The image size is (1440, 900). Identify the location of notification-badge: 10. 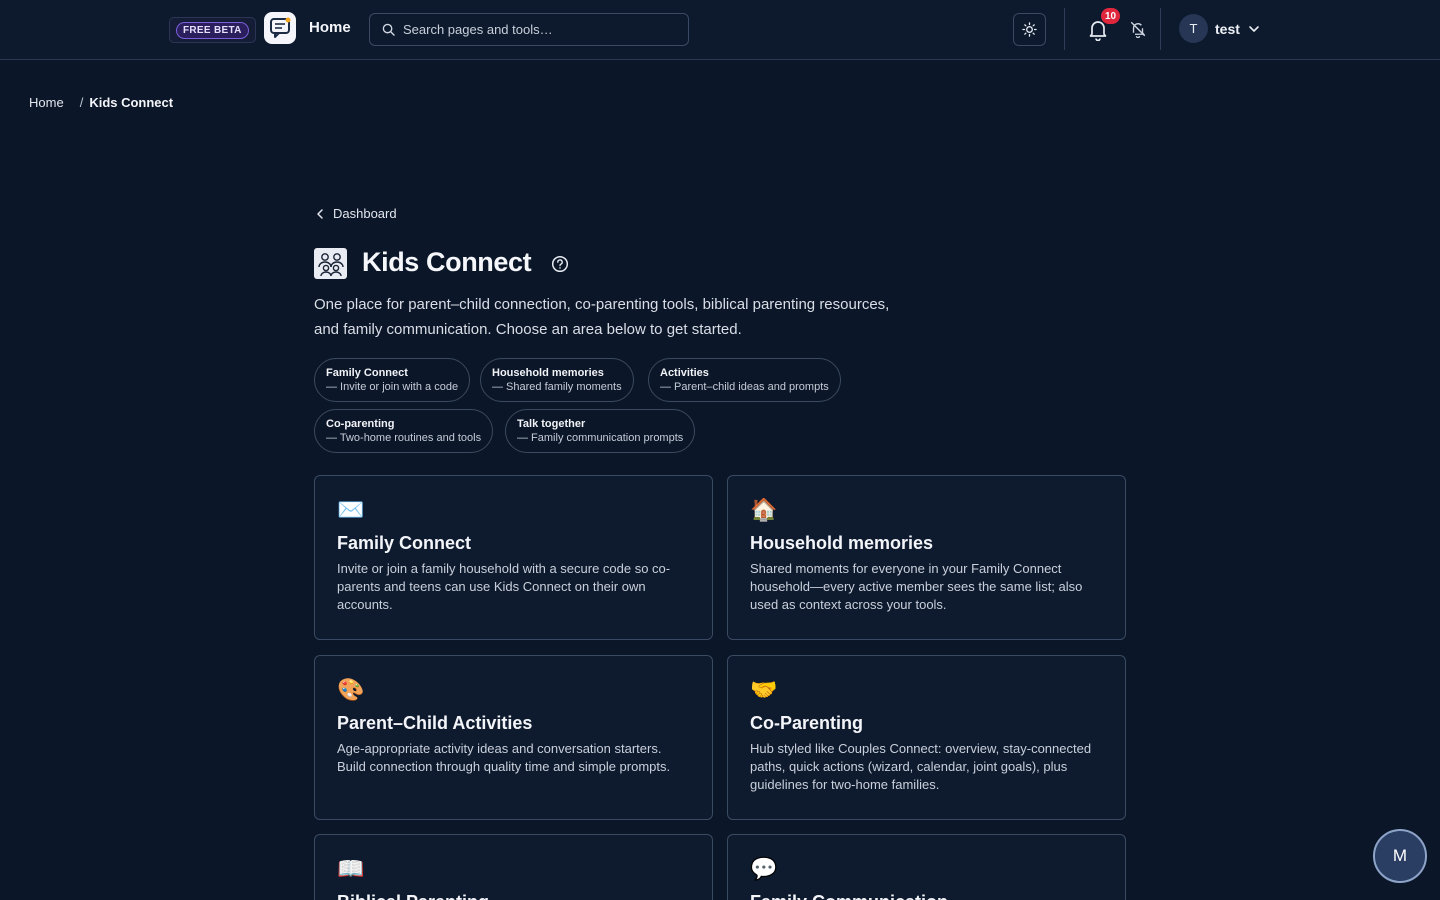
(1111, 16).